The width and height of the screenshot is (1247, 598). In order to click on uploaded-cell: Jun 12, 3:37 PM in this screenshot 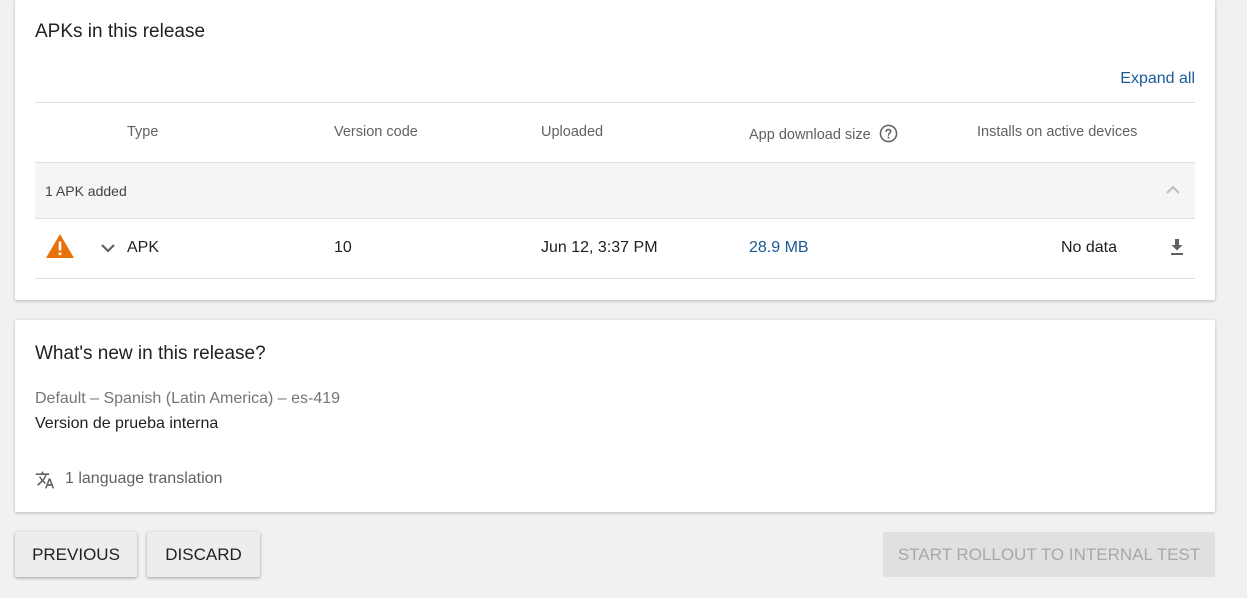, I will do `click(599, 247)`.